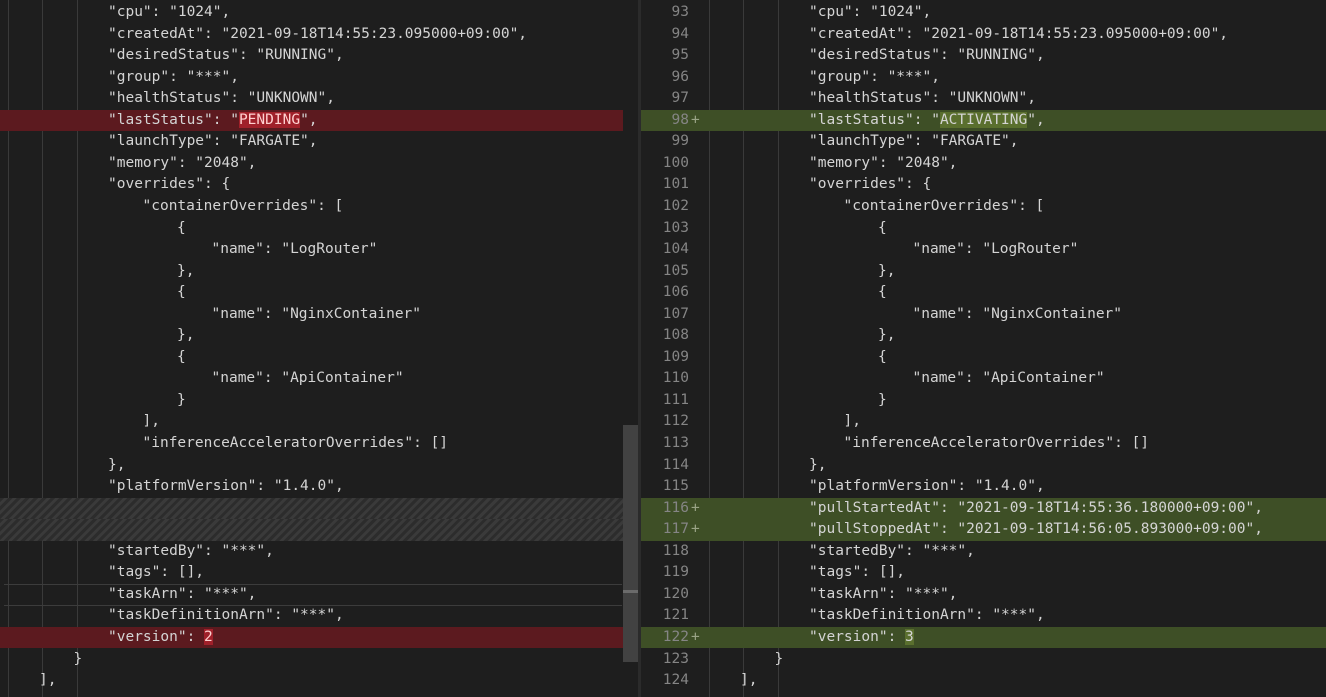 The height and width of the screenshot is (697, 1326). What do you see at coordinates (182, 162) in the screenshot?
I see `code-text: "memory": "2048",` at bounding box center [182, 162].